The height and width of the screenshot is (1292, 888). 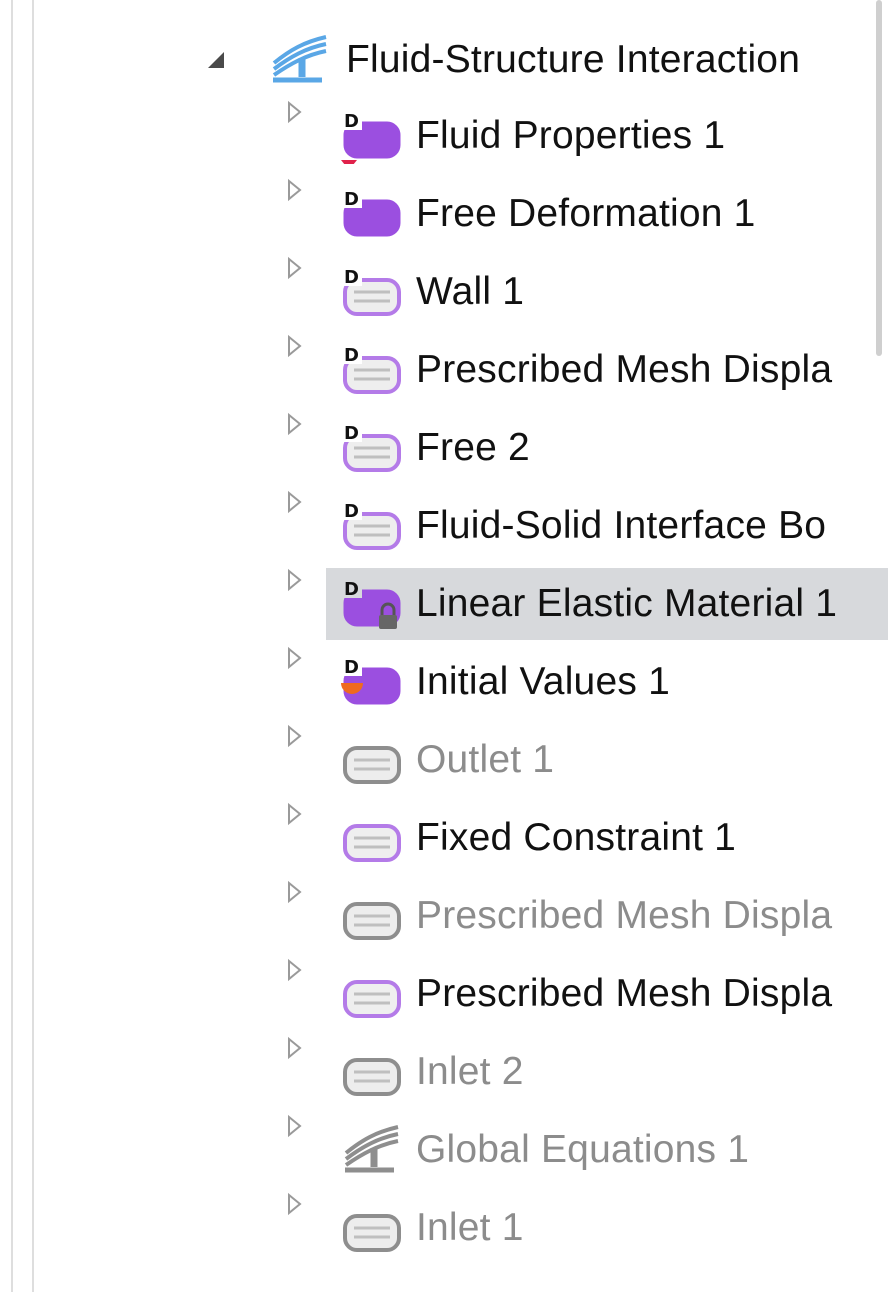 I want to click on tree-row-content: D Free 2, so click(x=436, y=448).